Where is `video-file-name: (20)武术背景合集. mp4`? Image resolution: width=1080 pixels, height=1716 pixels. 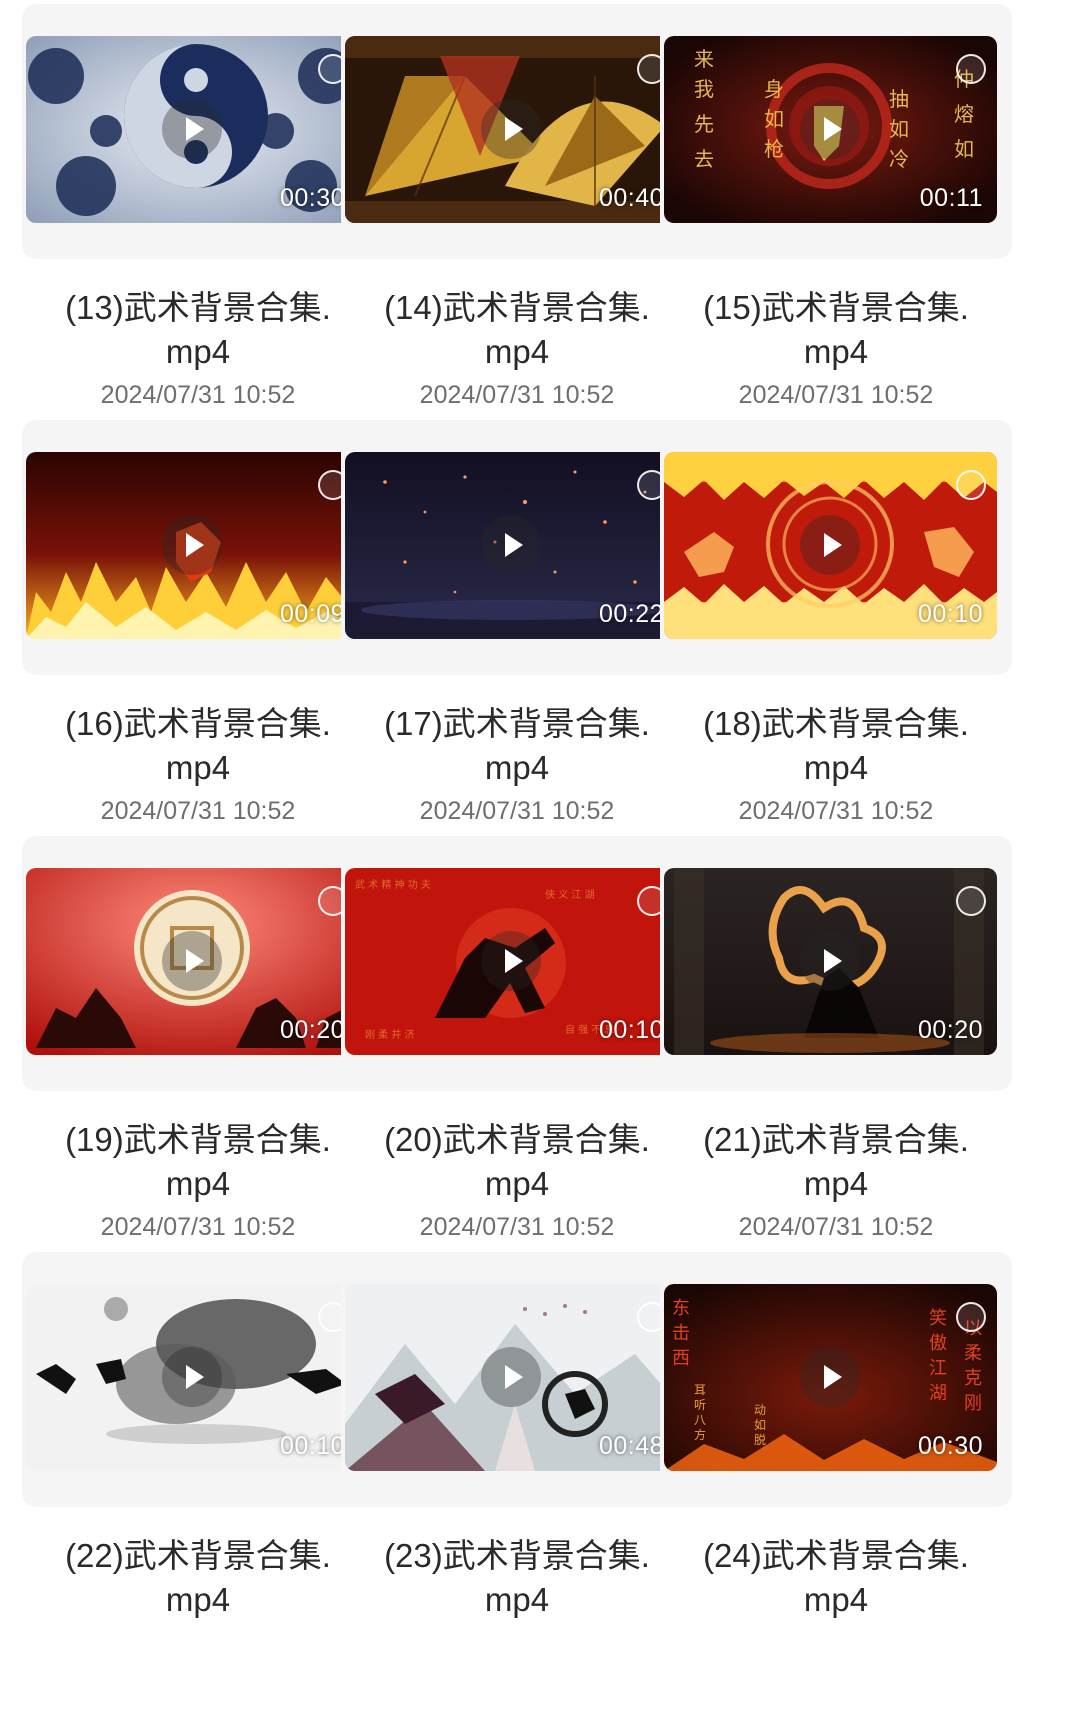 video-file-name: (20)武术背景合集. mp4 is located at coordinates (517, 1162).